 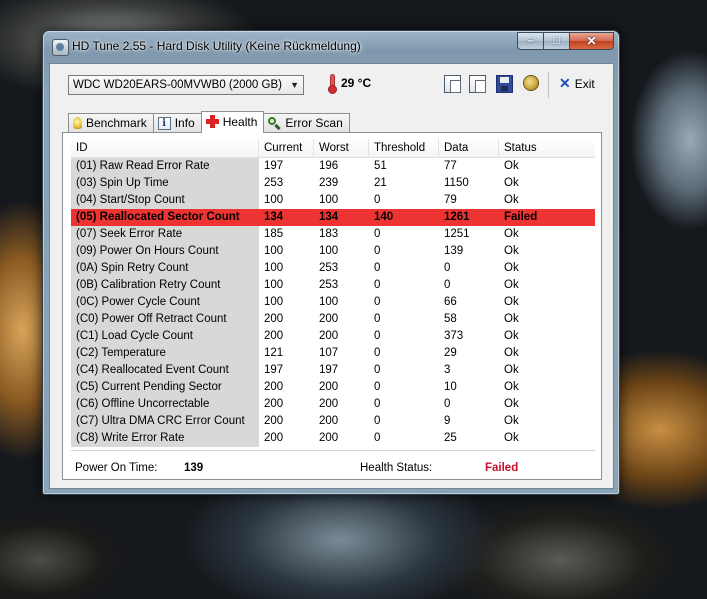 I want to click on table-row: (C2) Temperature 121 107 0 29 Ok, so click(x=333, y=353).